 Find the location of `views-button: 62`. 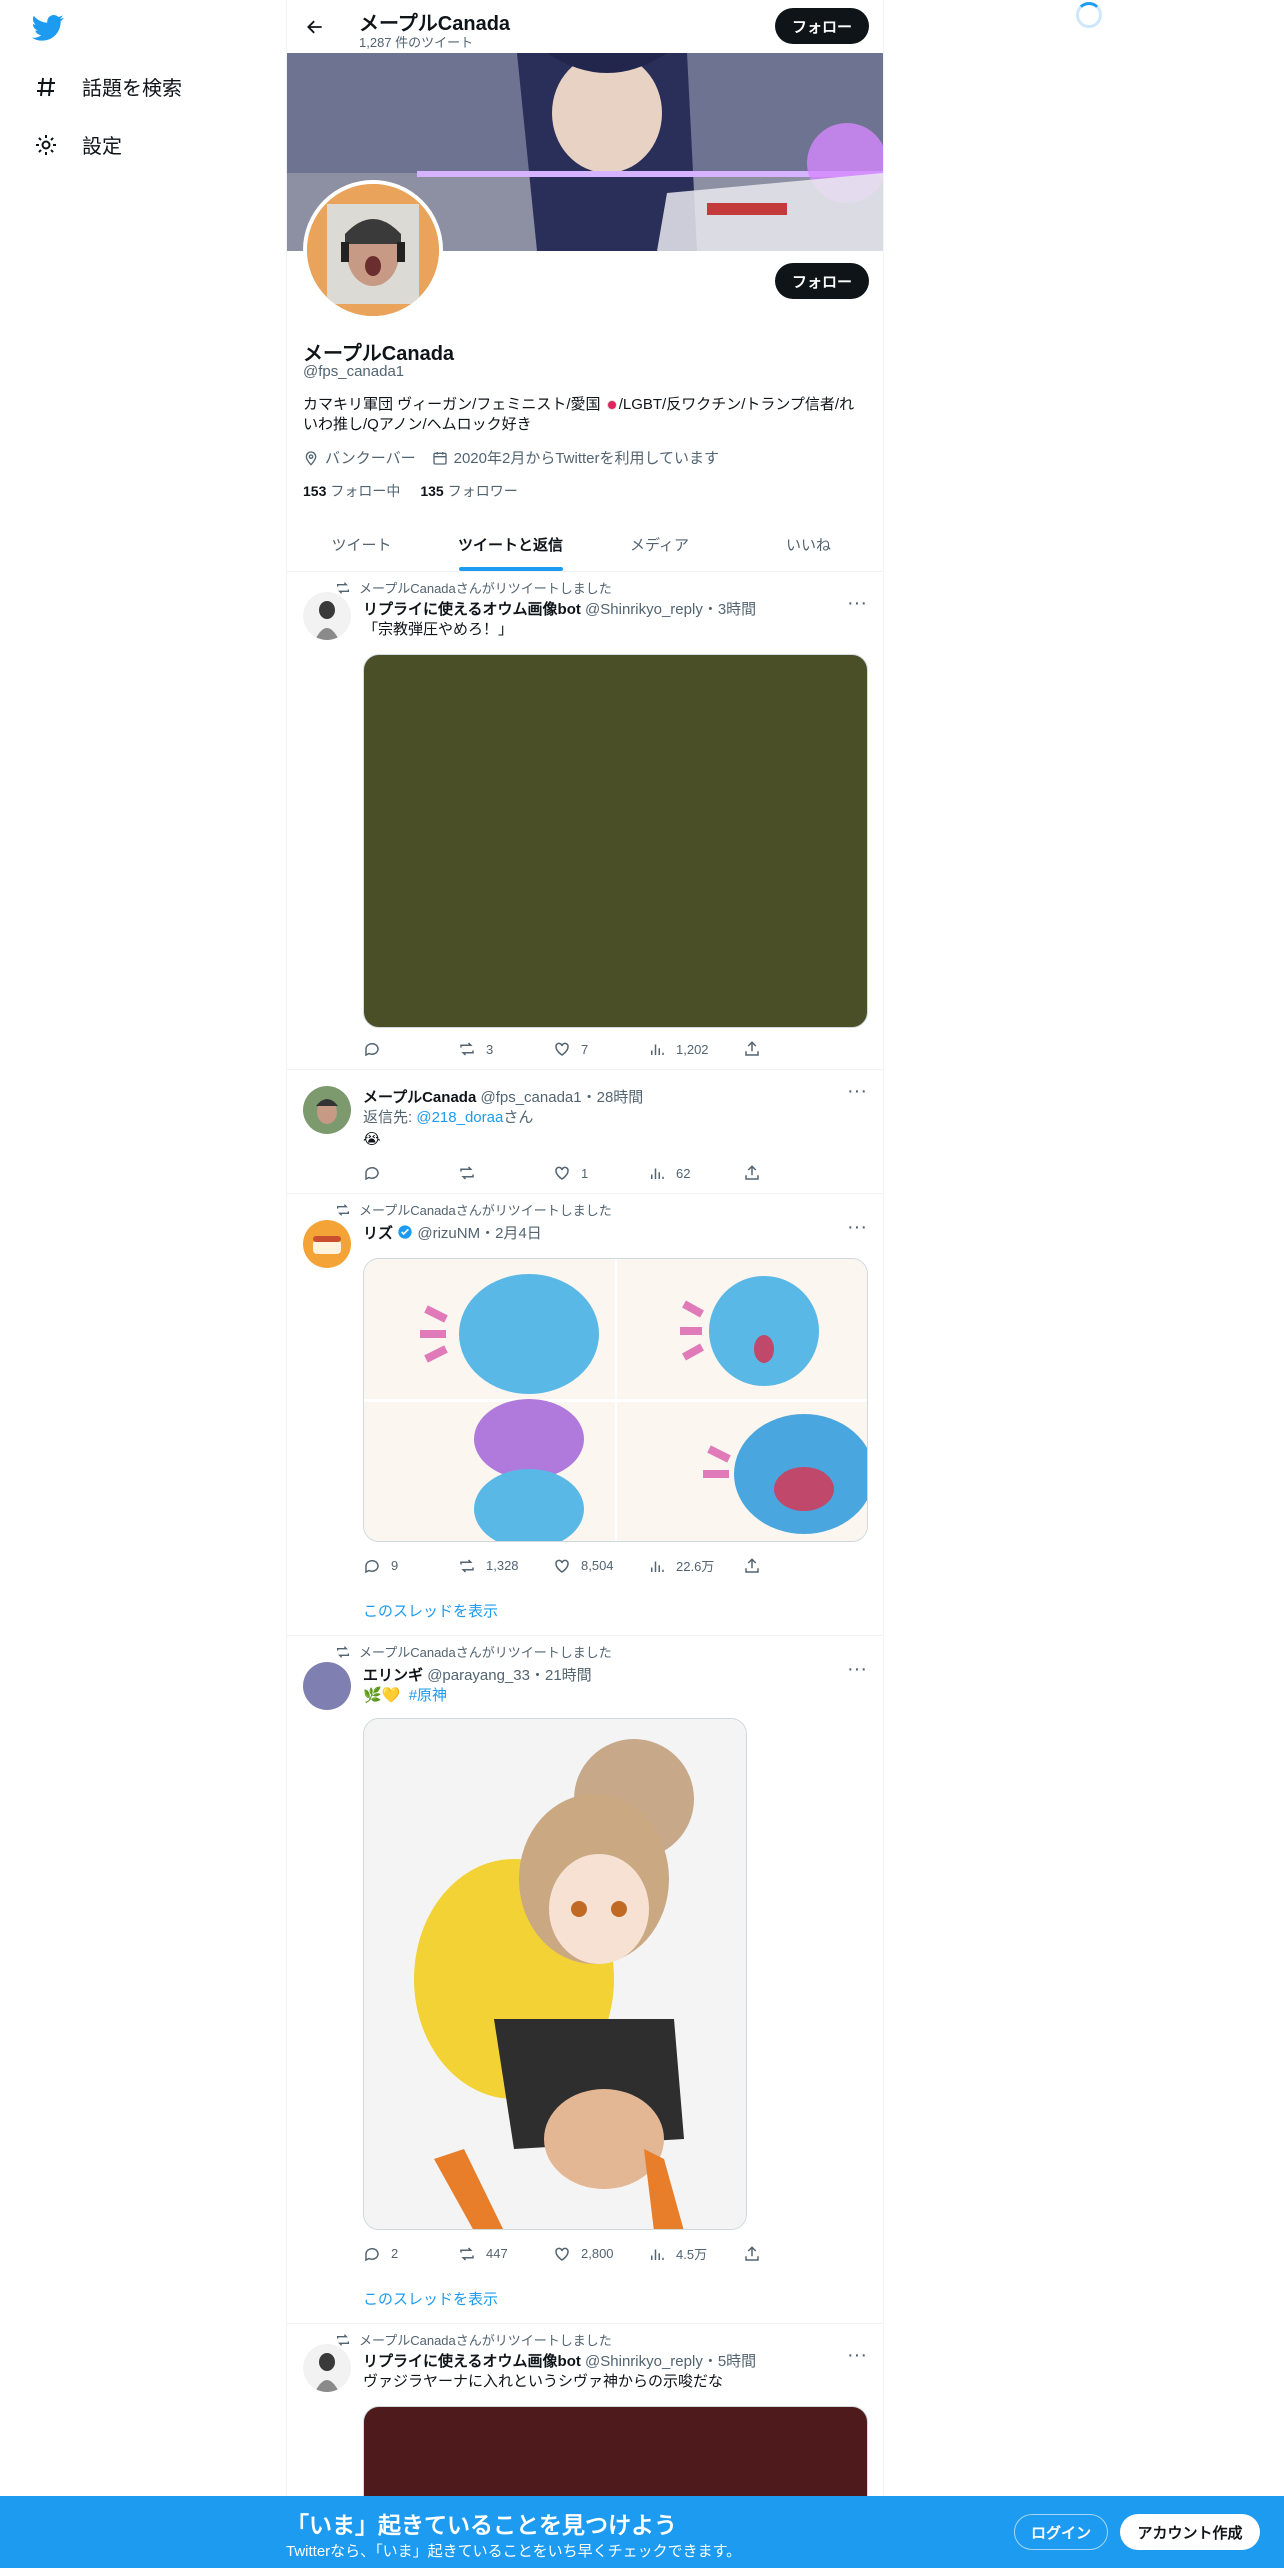

views-button: 62 is located at coordinates (695, 1173).